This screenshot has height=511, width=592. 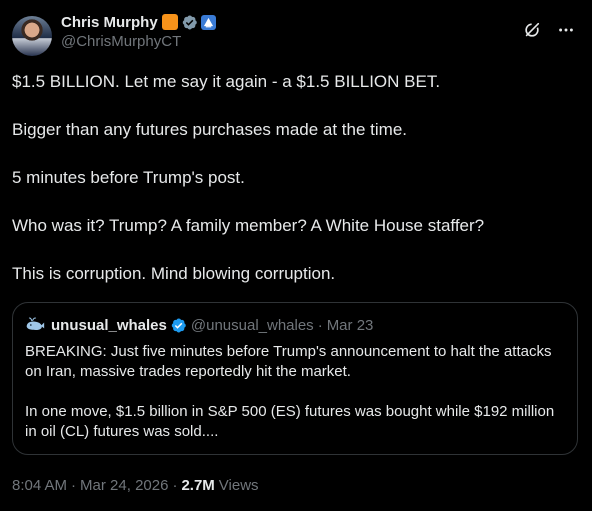 What do you see at coordinates (109, 325) in the screenshot?
I see `quoted-author-name: unusual_whales` at bounding box center [109, 325].